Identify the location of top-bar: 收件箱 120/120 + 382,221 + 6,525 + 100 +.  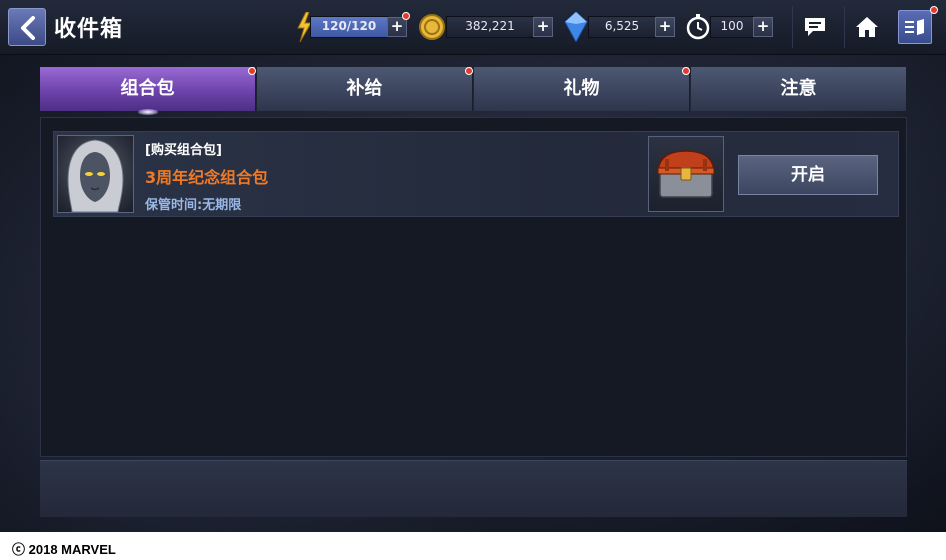
(473, 27).